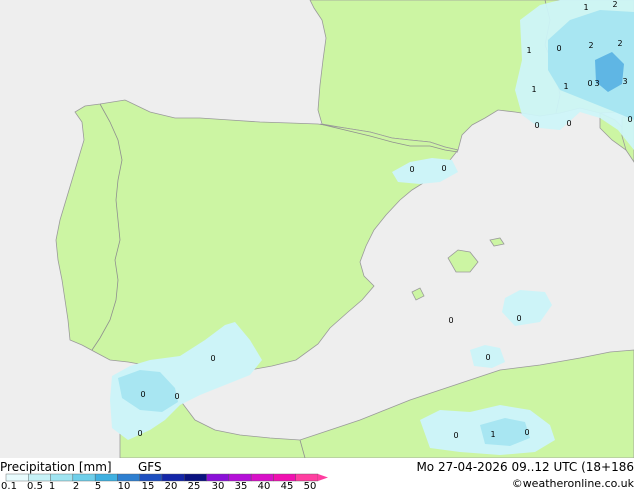 The height and width of the screenshot is (490, 634). Describe the element at coordinates (241, 485) in the screenshot. I see `legend-tick-label: 35` at that location.